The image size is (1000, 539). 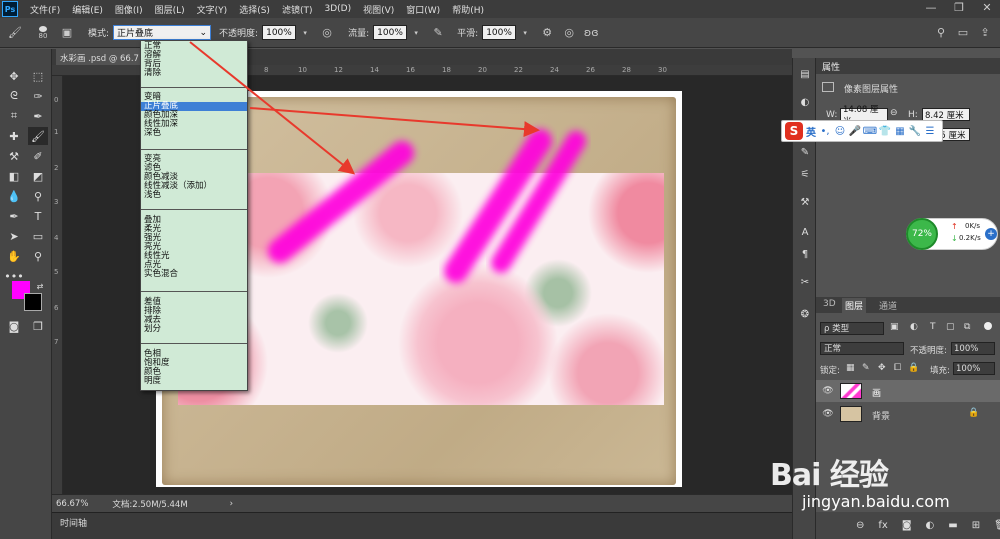 I want to click on close-button: ✕, so click(x=987, y=7).